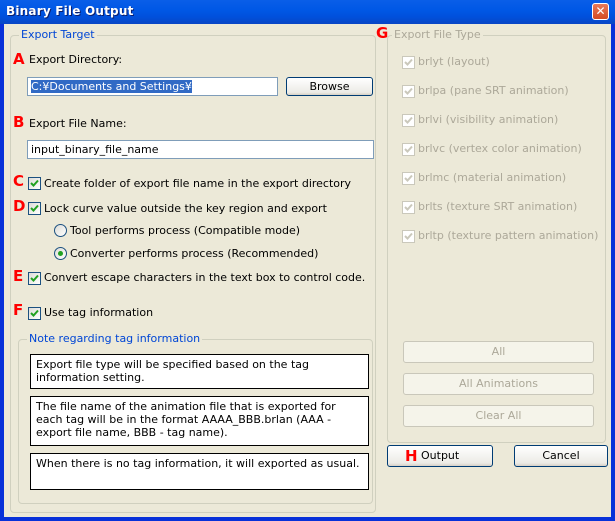 The height and width of the screenshot is (521, 615). Describe the element at coordinates (18, 310) in the screenshot. I see `marker-f: F` at that location.